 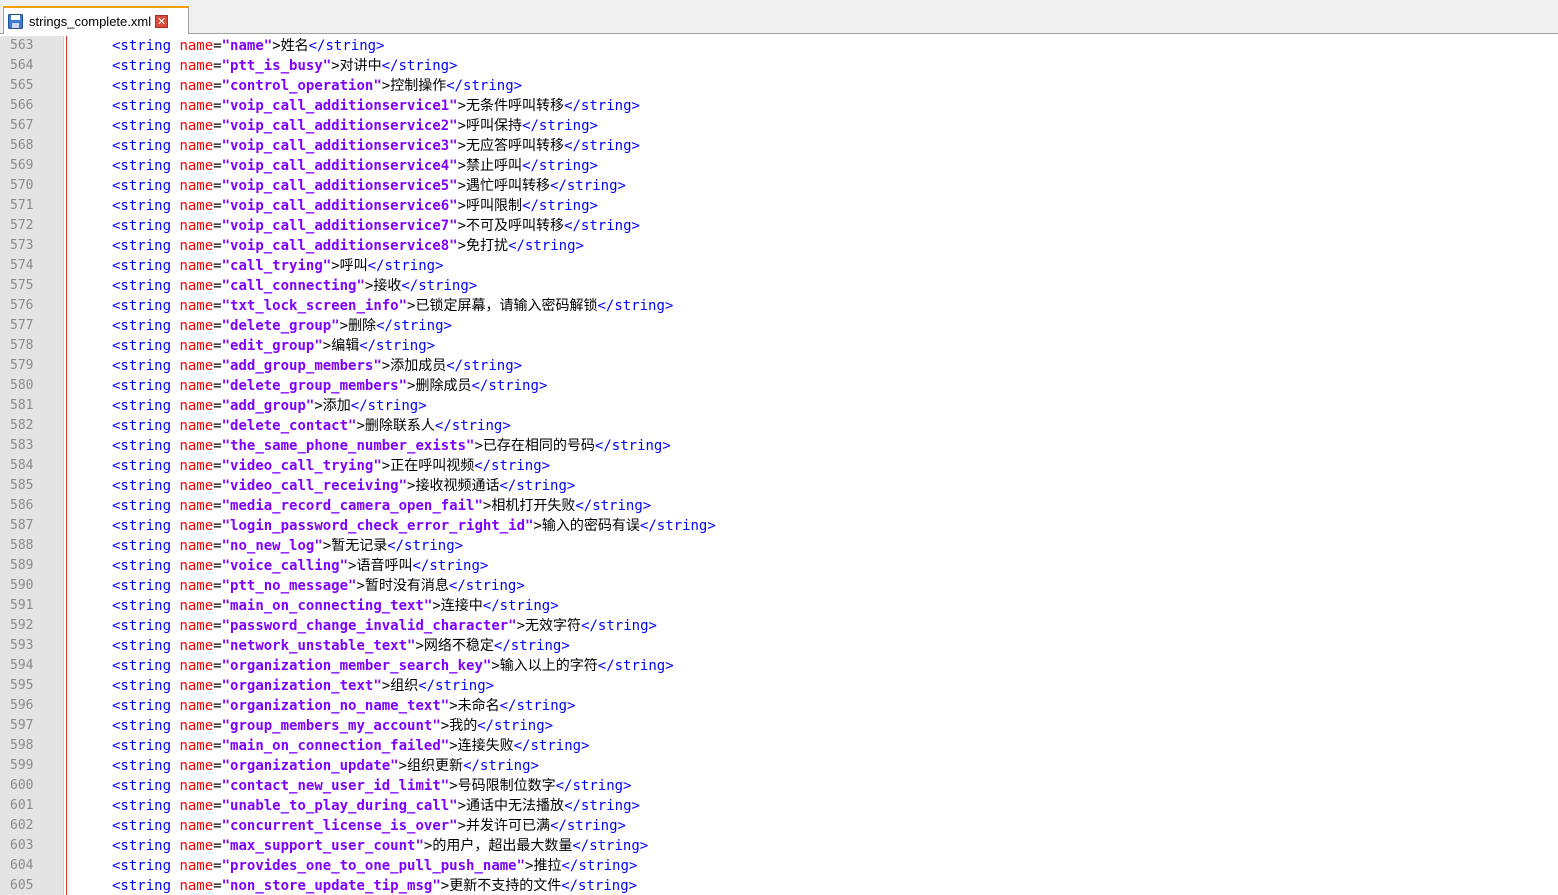 What do you see at coordinates (380, 566) in the screenshot?
I see `xml-text-content: >语音呼叫` at bounding box center [380, 566].